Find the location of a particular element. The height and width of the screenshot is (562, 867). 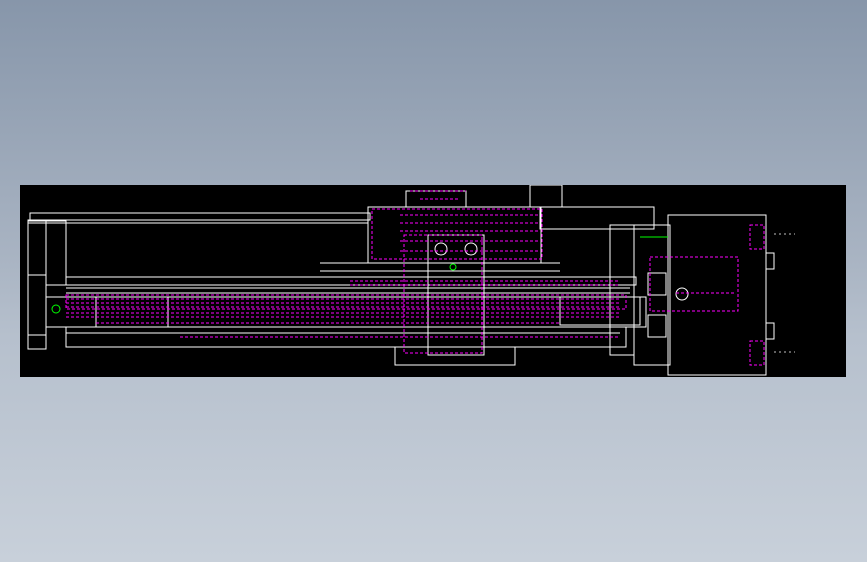

left-end-plate is located at coordinates (37, 285).